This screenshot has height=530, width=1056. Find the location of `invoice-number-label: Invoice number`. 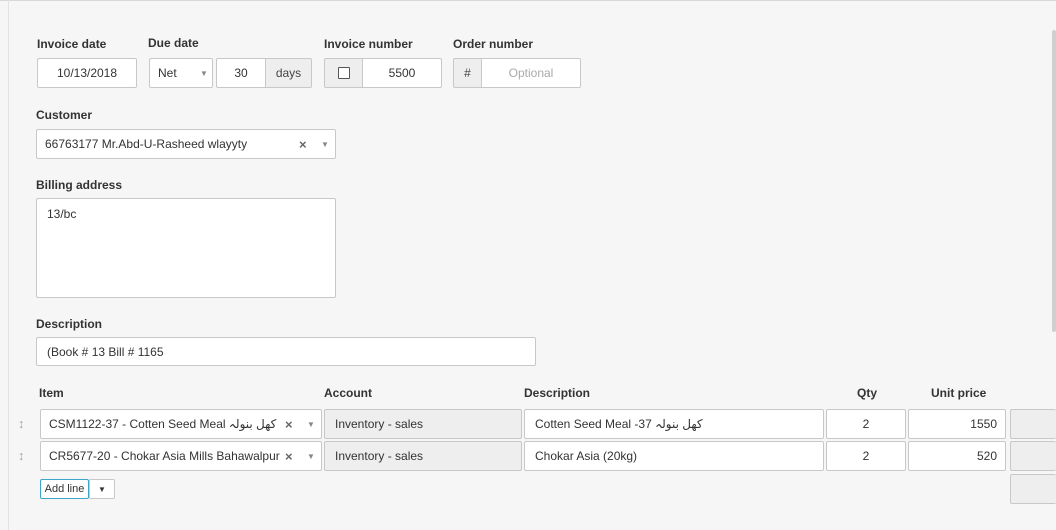

invoice-number-label: Invoice number is located at coordinates (368, 44).